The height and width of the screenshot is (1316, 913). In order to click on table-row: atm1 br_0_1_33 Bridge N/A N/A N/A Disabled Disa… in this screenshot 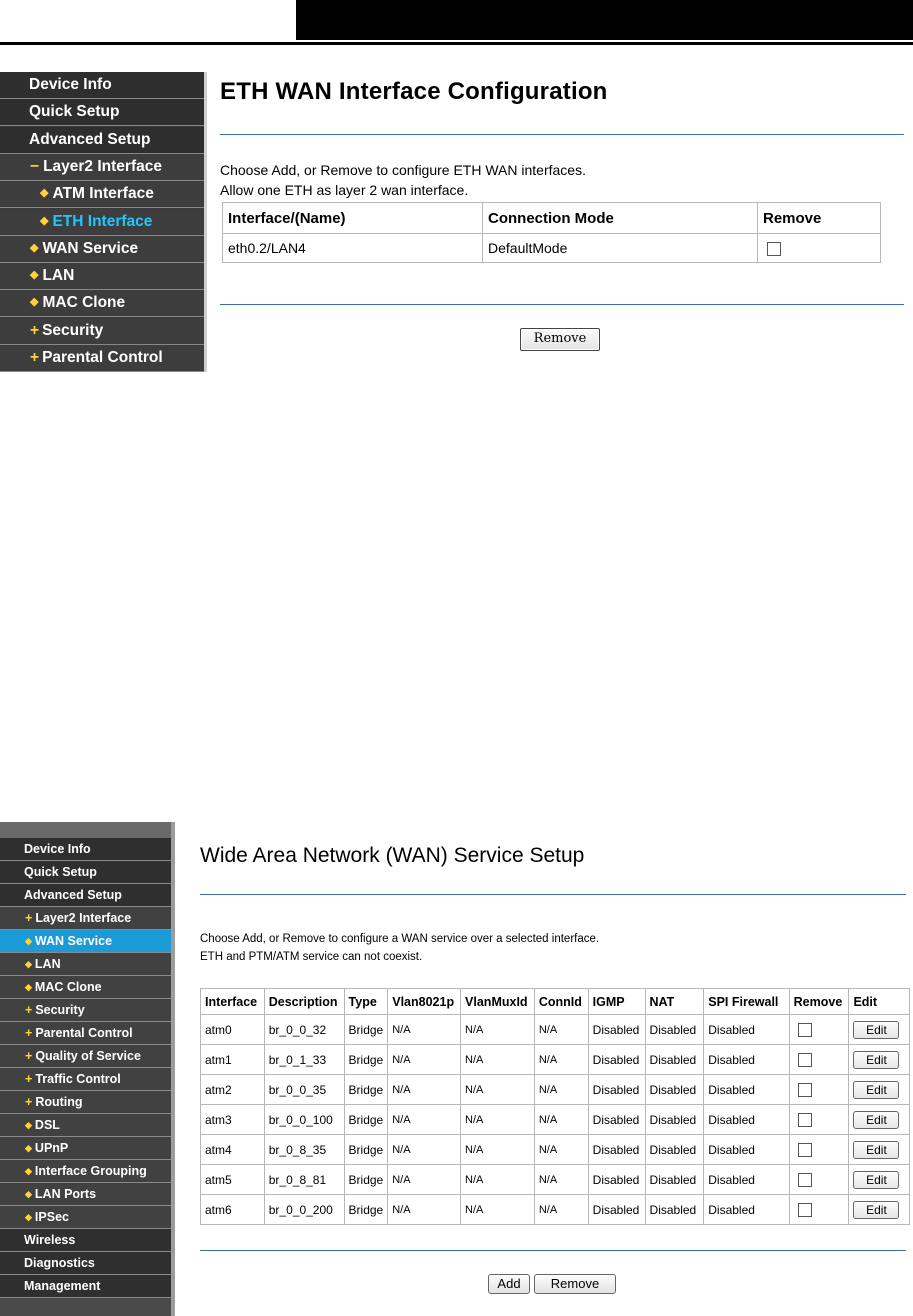, I will do `click(555, 1059)`.